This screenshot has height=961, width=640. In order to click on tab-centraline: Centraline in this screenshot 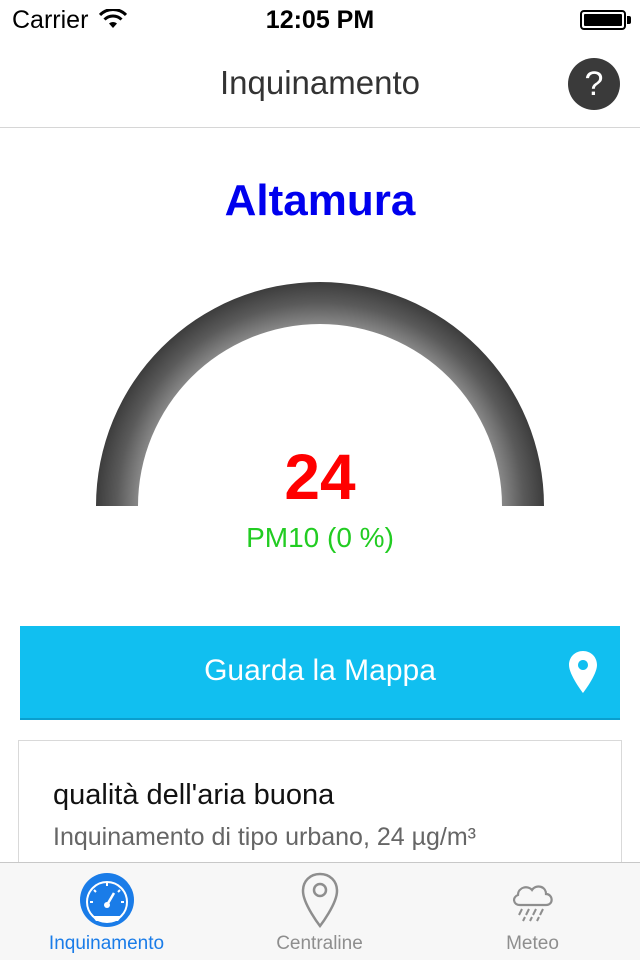, I will do `click(319, 912)`.